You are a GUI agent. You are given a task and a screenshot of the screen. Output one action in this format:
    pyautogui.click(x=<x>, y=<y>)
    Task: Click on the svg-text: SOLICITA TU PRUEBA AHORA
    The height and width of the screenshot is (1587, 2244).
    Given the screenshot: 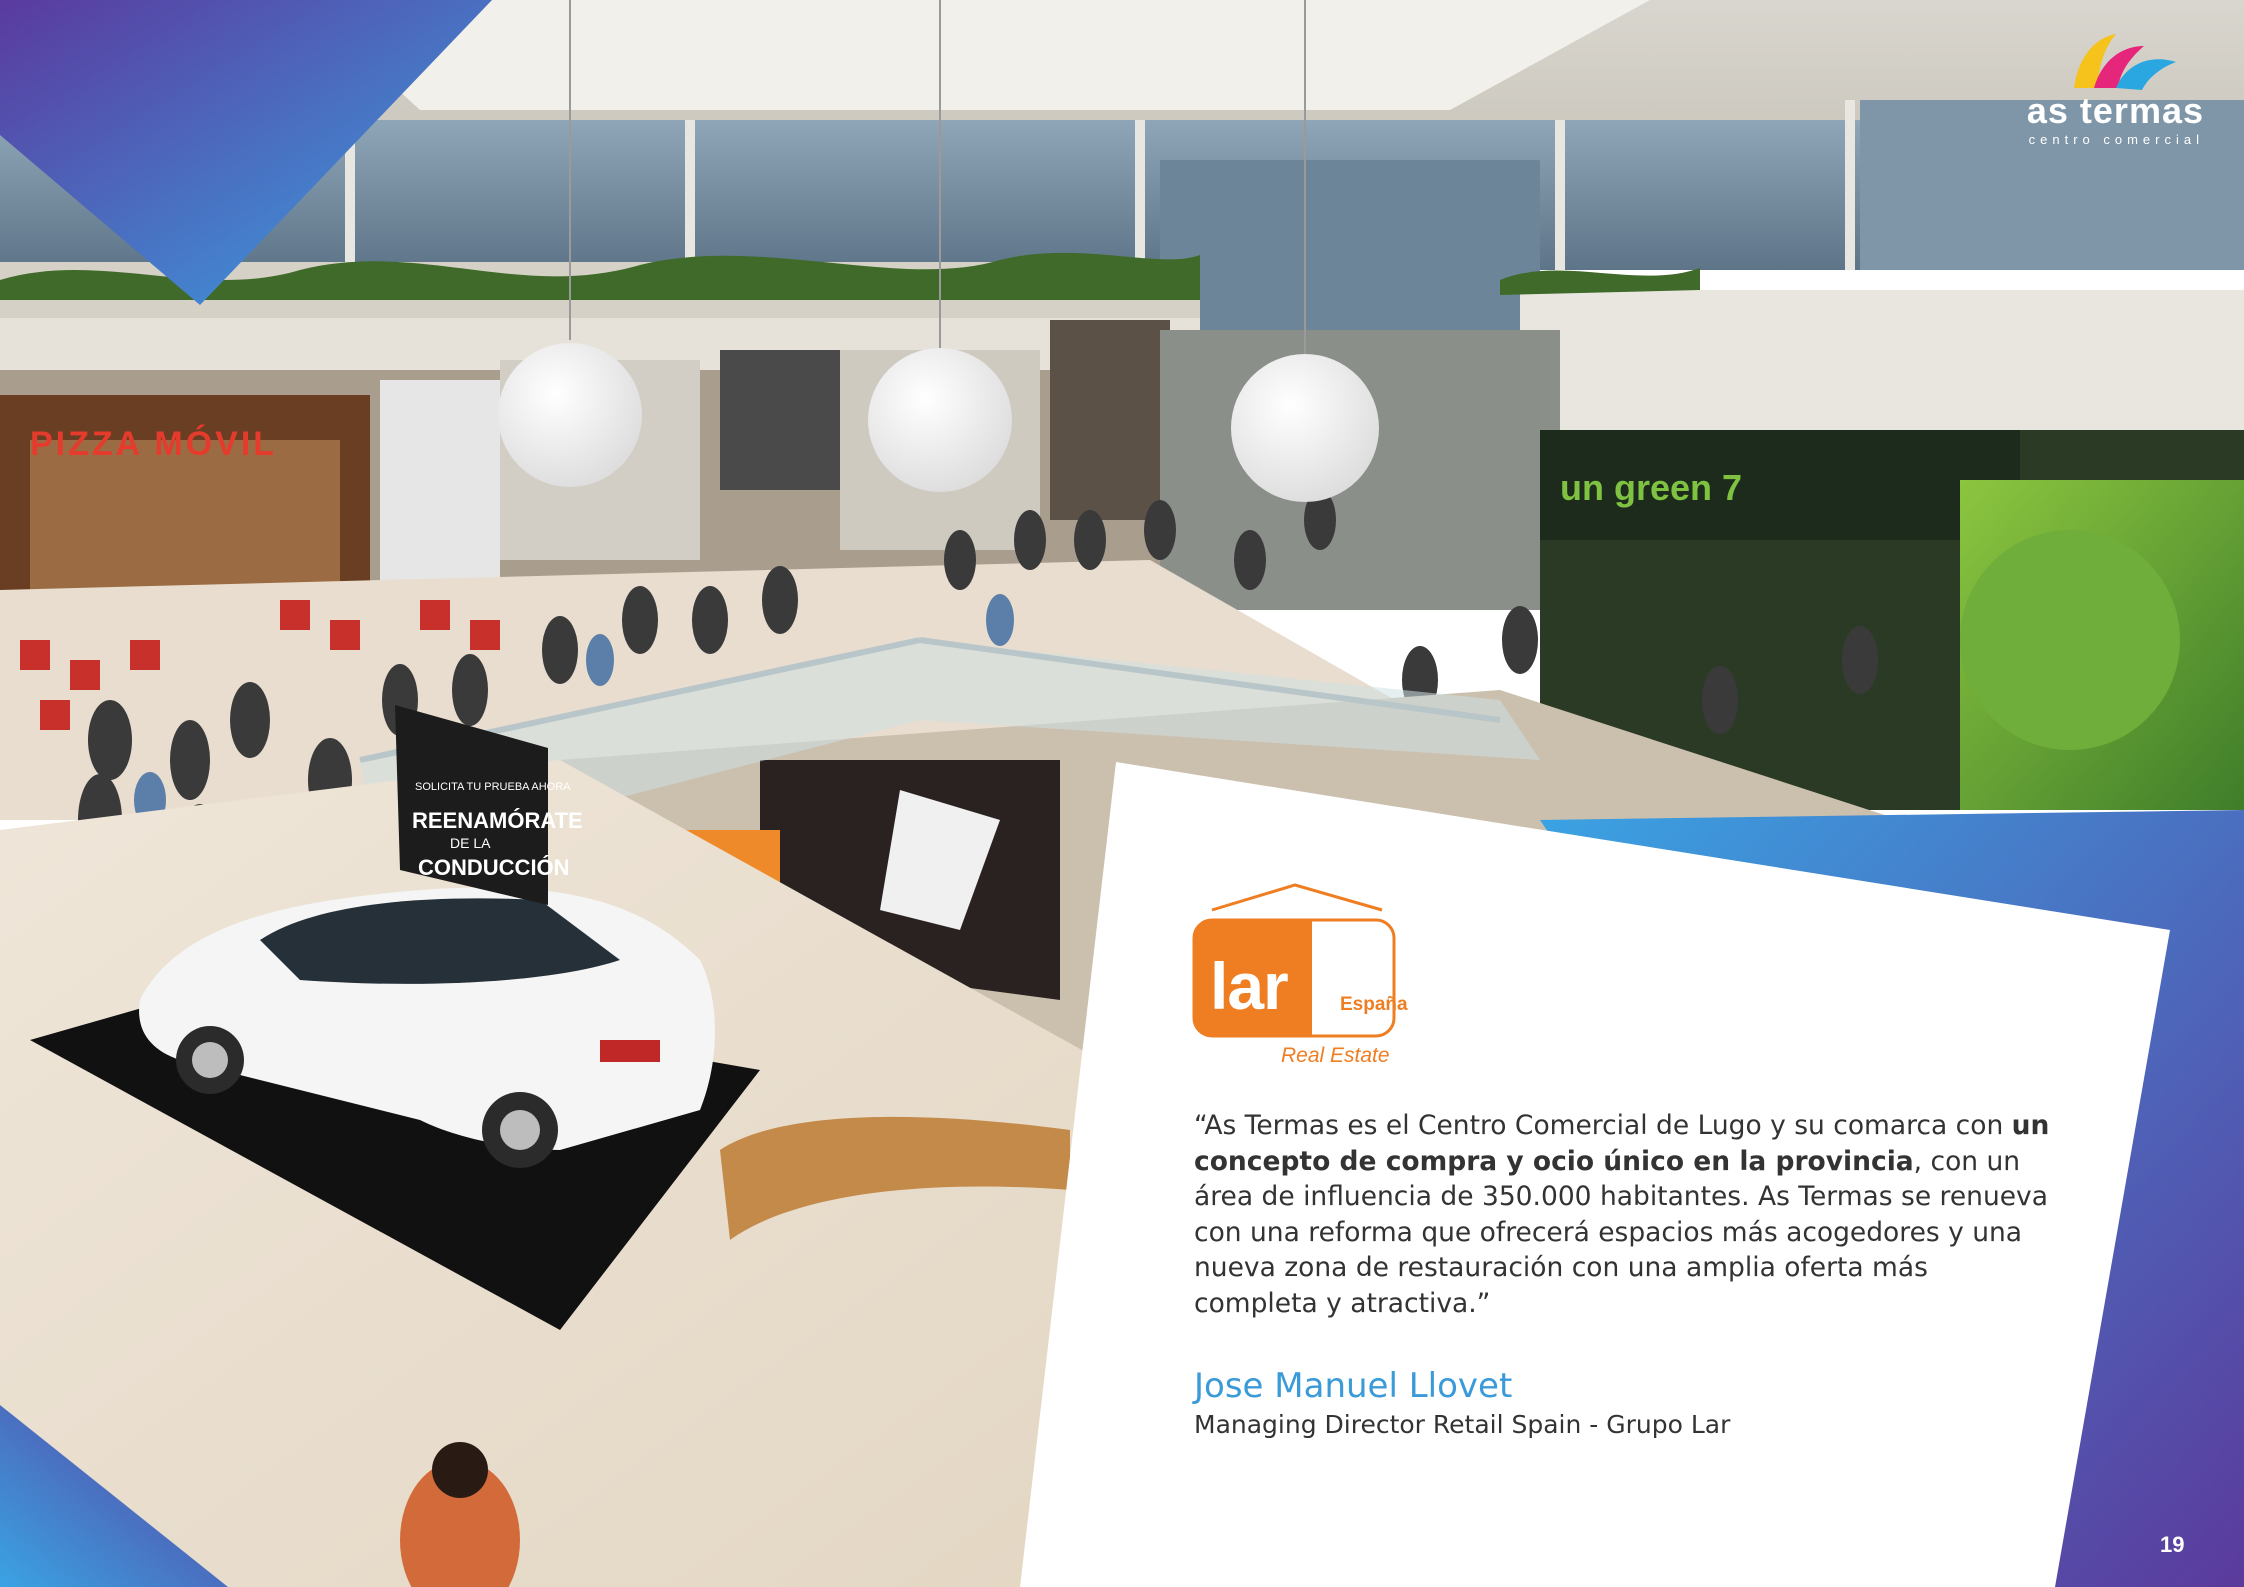 What is the action you would take?
    pyautogui.click(x=493, y=787)
    